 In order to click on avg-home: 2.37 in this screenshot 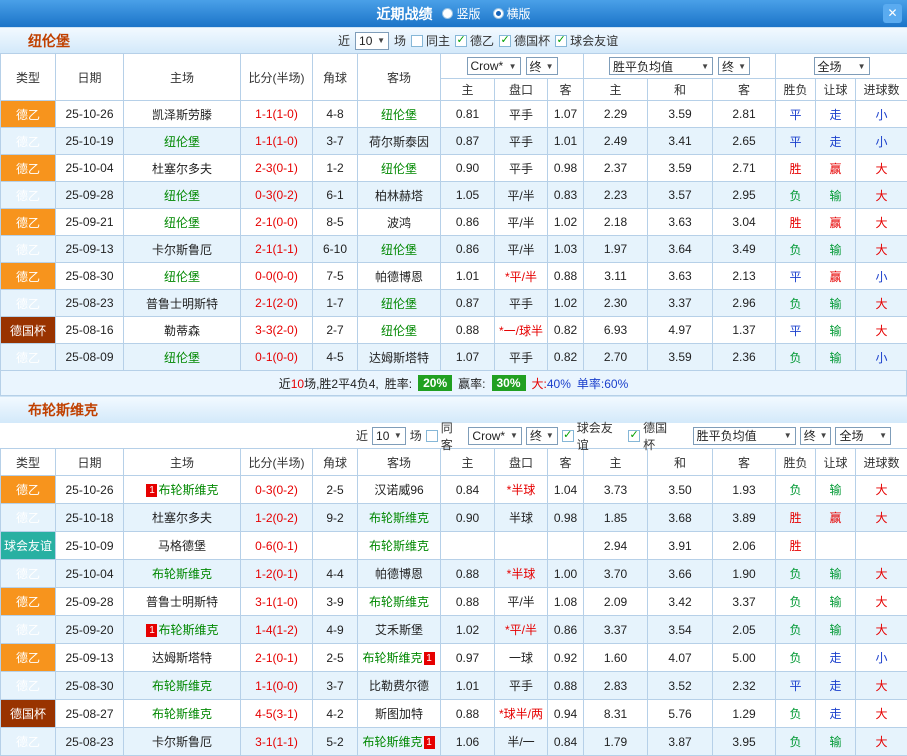, I will do `click(616, 168)`.